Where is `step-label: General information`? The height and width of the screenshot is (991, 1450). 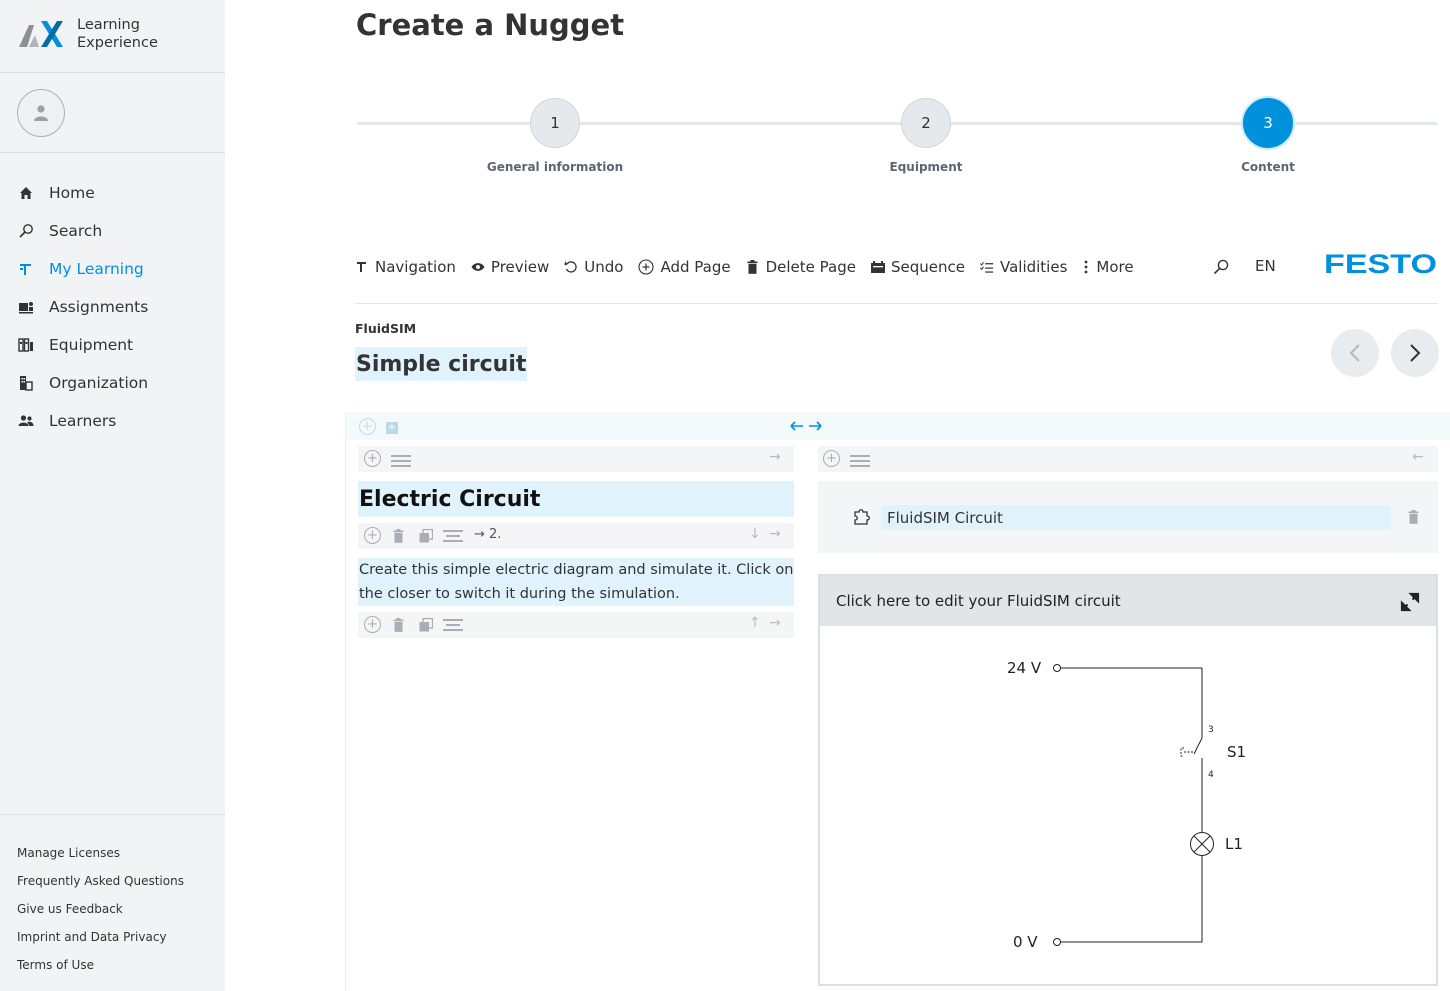 step-label: General information is located at coordinates (555, 167).